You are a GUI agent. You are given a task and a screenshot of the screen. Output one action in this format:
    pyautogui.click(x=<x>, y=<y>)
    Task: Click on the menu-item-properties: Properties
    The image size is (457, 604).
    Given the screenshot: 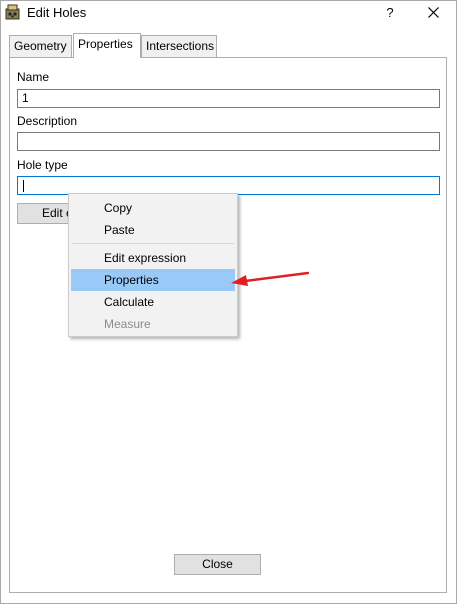 What is the action you would take?
    pyautogui.click(x=153, y=280)
    